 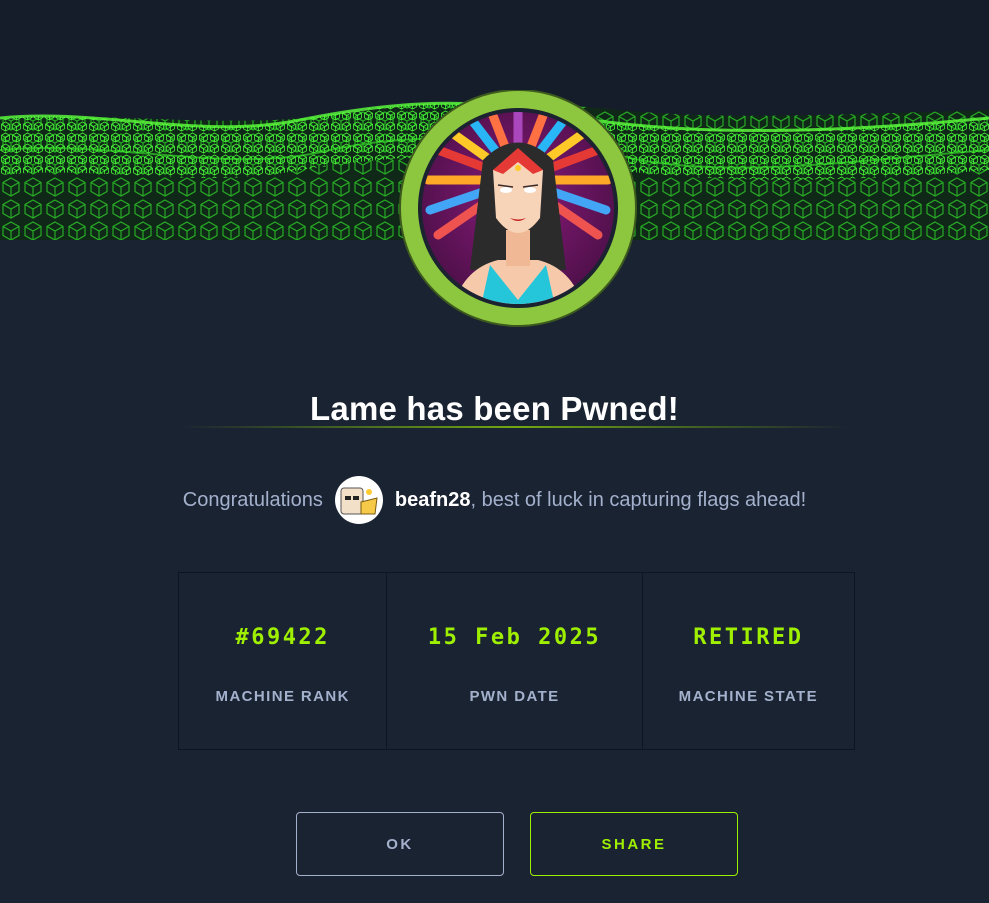 I want to click on stat-machine-state: RETIRED MACHINE STATE, so click(x=748, y=661).